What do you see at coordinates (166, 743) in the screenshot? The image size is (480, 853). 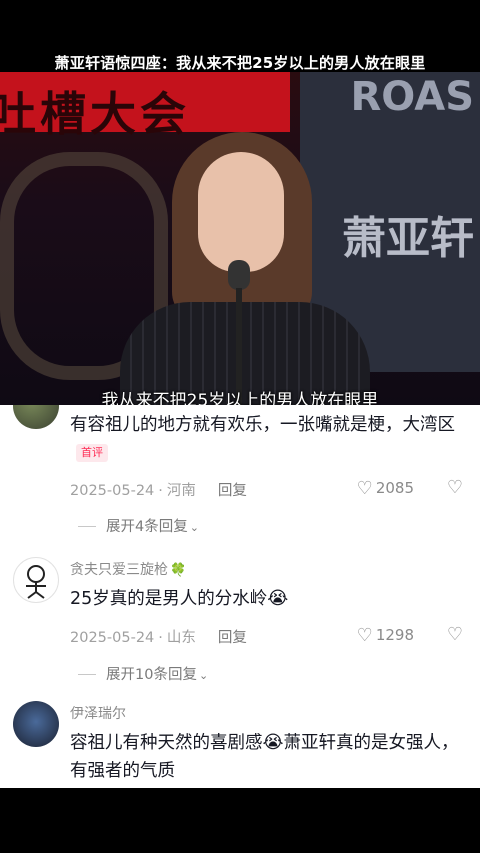 I see `comment-text-part1: 容祖儿有种天然的喜剧感` at bounding box center [166, 743].